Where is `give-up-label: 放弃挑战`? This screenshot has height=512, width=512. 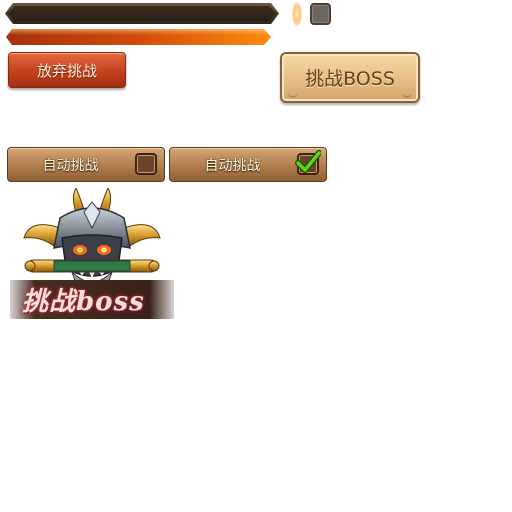
give-up-label: 放弃挑战 is located at coordinates (66, 70).